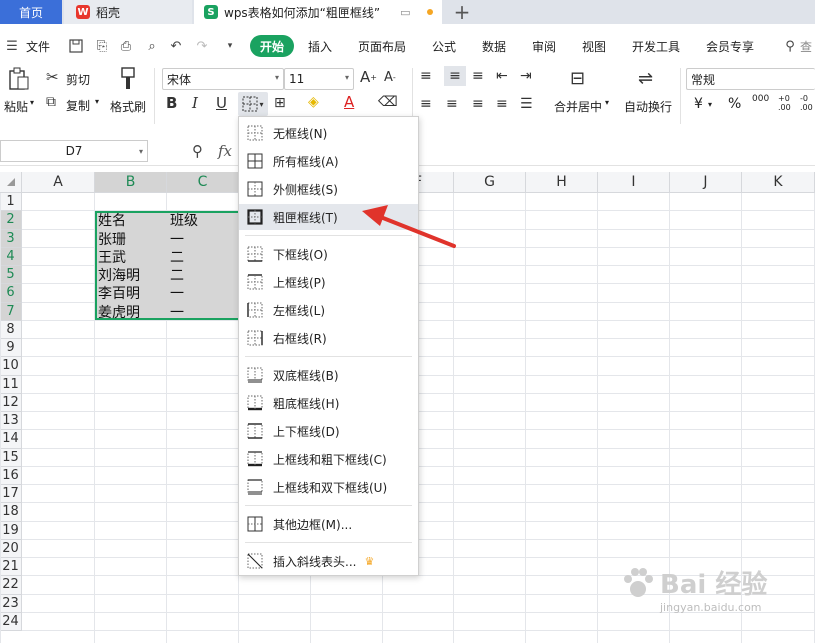 The width and height of the screenshot is (815, 643). What do you see at coordinates (51, 102) in the screenshot?
I see `copy-icon: ⧉` at bounding box center [51, 102].